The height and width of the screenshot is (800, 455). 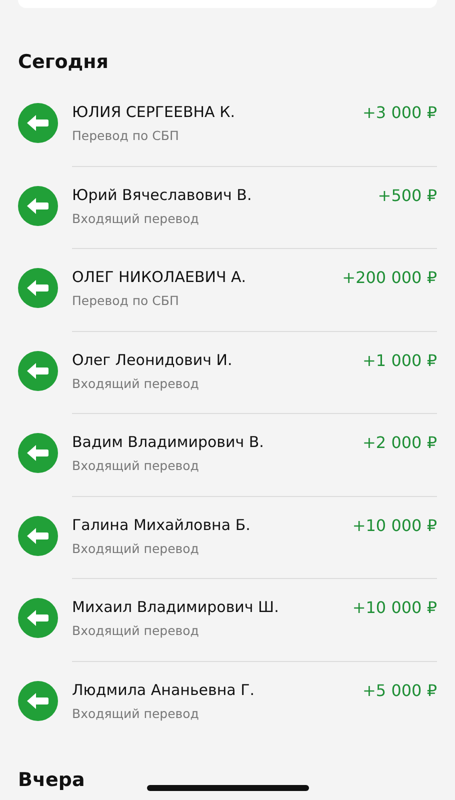 What do you see at coordinates (51, 780) in the screenshot?
I see `section-heading: Вчера` at bounding box center [51, 780].